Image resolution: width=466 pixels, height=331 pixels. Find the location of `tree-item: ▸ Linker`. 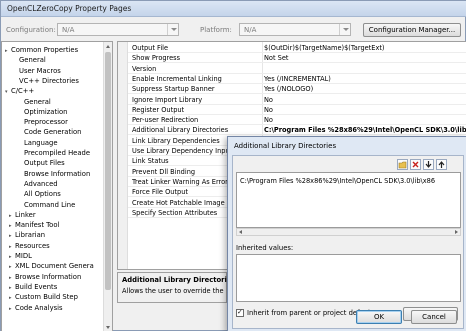

tree-item: ▸ Linker is located at coordinates (22, 215).